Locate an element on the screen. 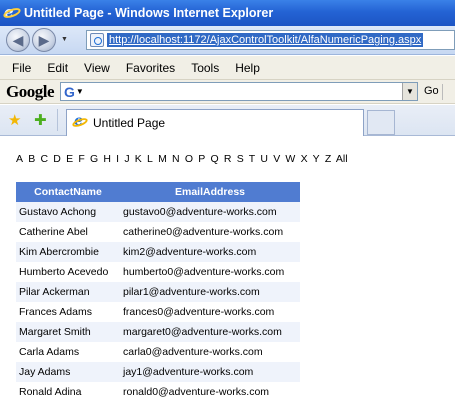 The height and width of the screenshot is (405, 455). contact-name-cell: Kim Abercrombie is located at coordinates (68, 252).